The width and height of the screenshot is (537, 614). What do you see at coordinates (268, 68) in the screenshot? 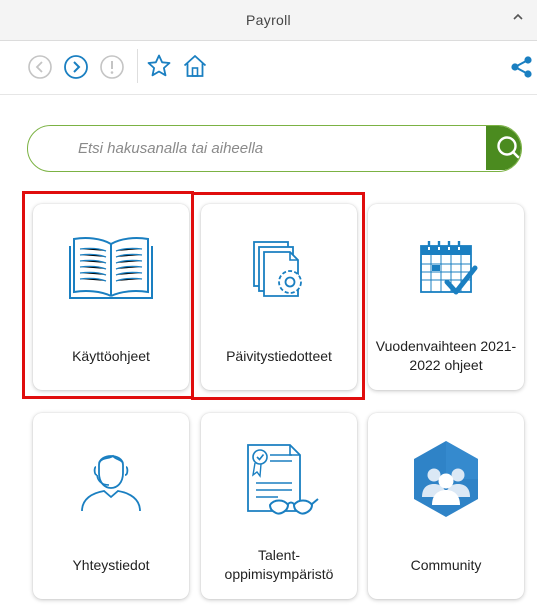
I see `toolbar` at bounding box center [268, 68].